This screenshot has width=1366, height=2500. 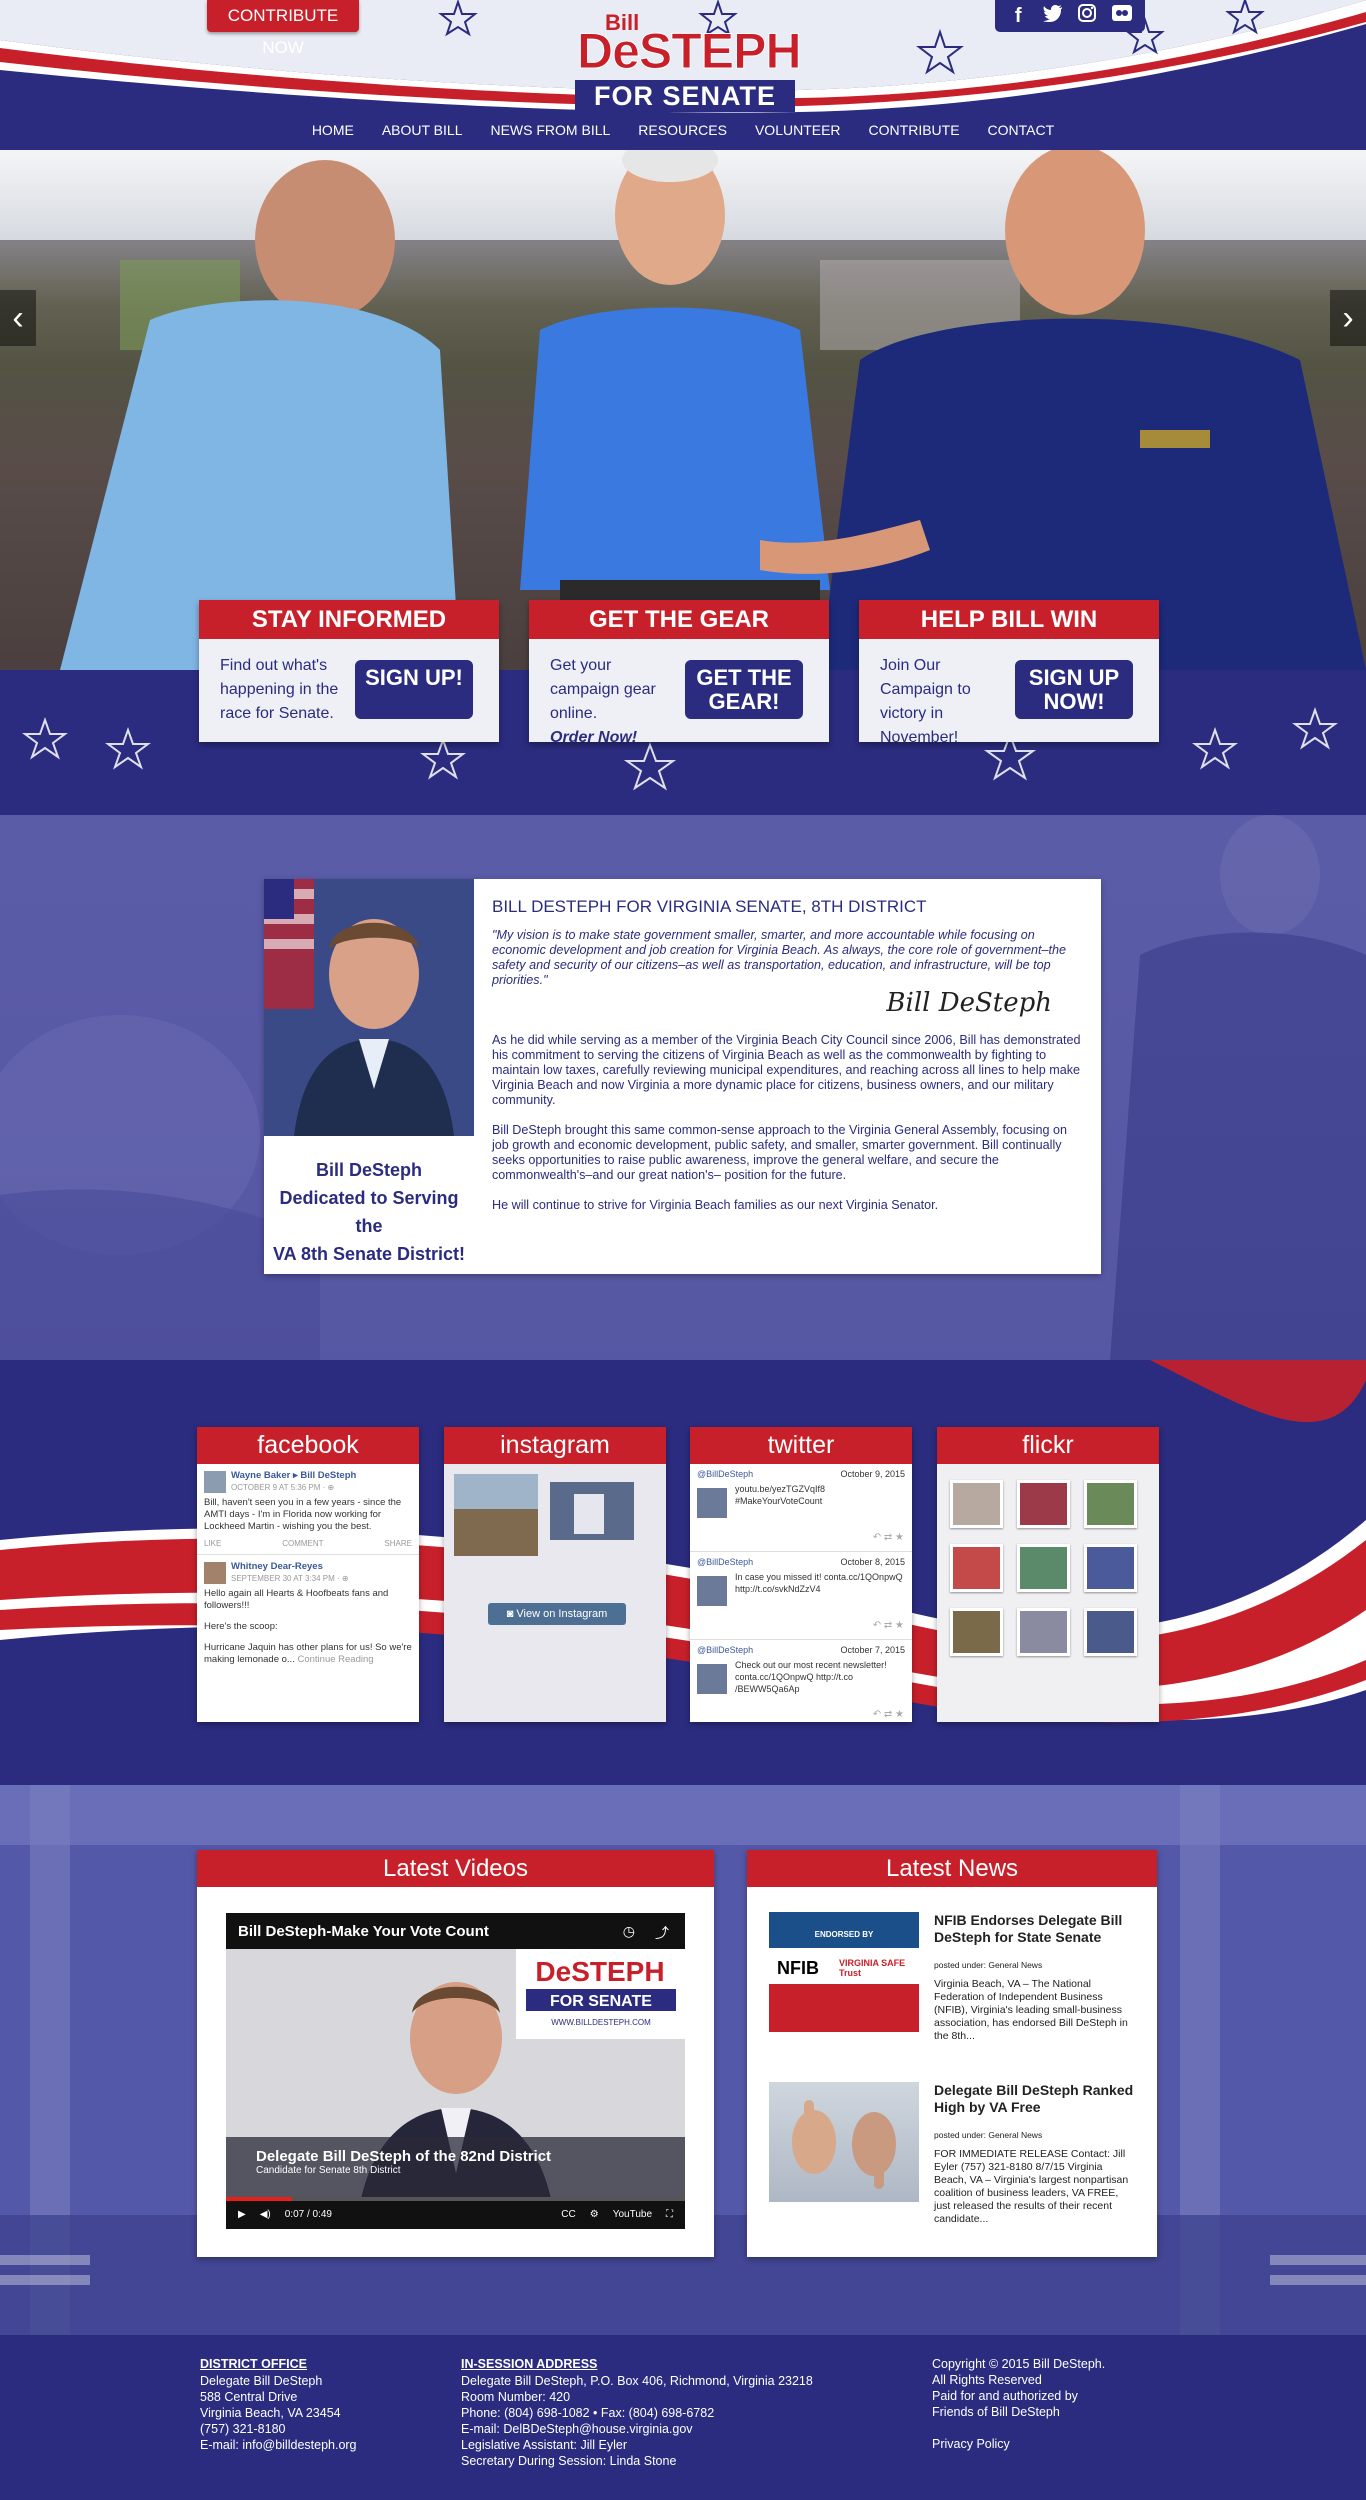 What do you see at coordinates (265, 2215) in the screenshot?
I see `volume-icon: ◀)` at bounding box center [265, 2215].